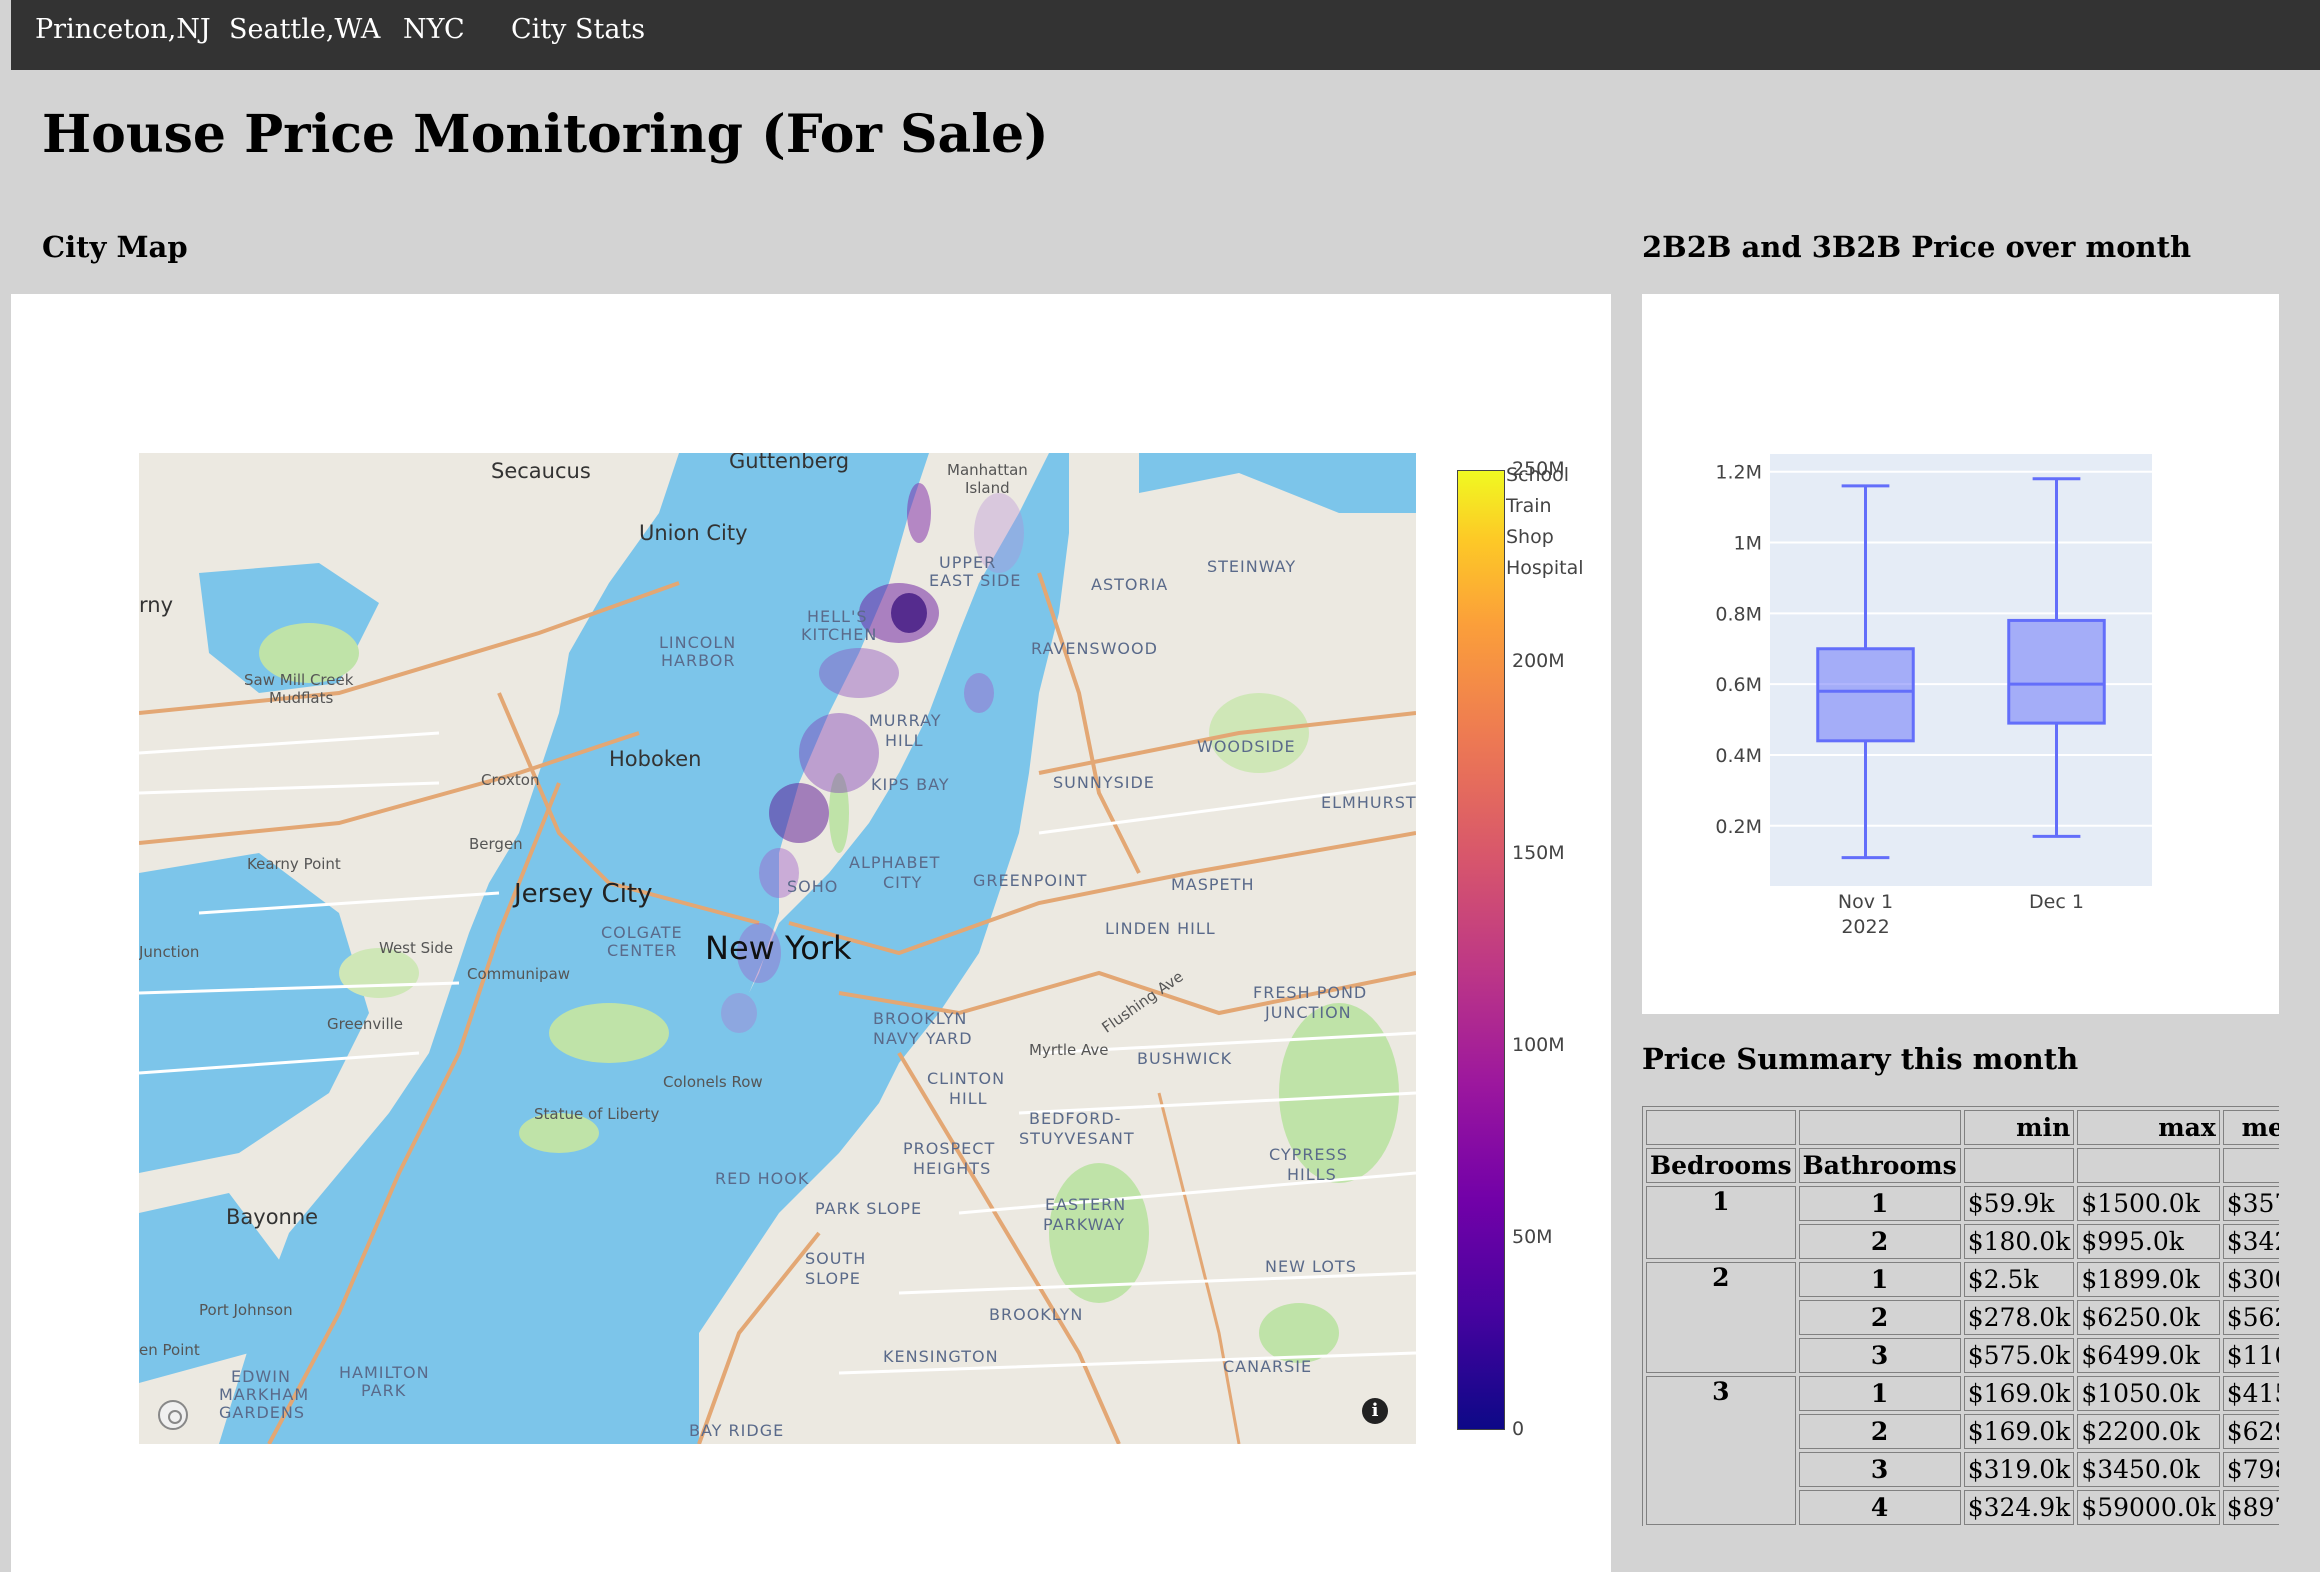 The height and width of the screenshot is (1572, 2320). What do you see at coordinates (833, 1278) in the screenshot?
I see `map-label-south-slope-2: SLOPE` at bounding box center [833, 1278].